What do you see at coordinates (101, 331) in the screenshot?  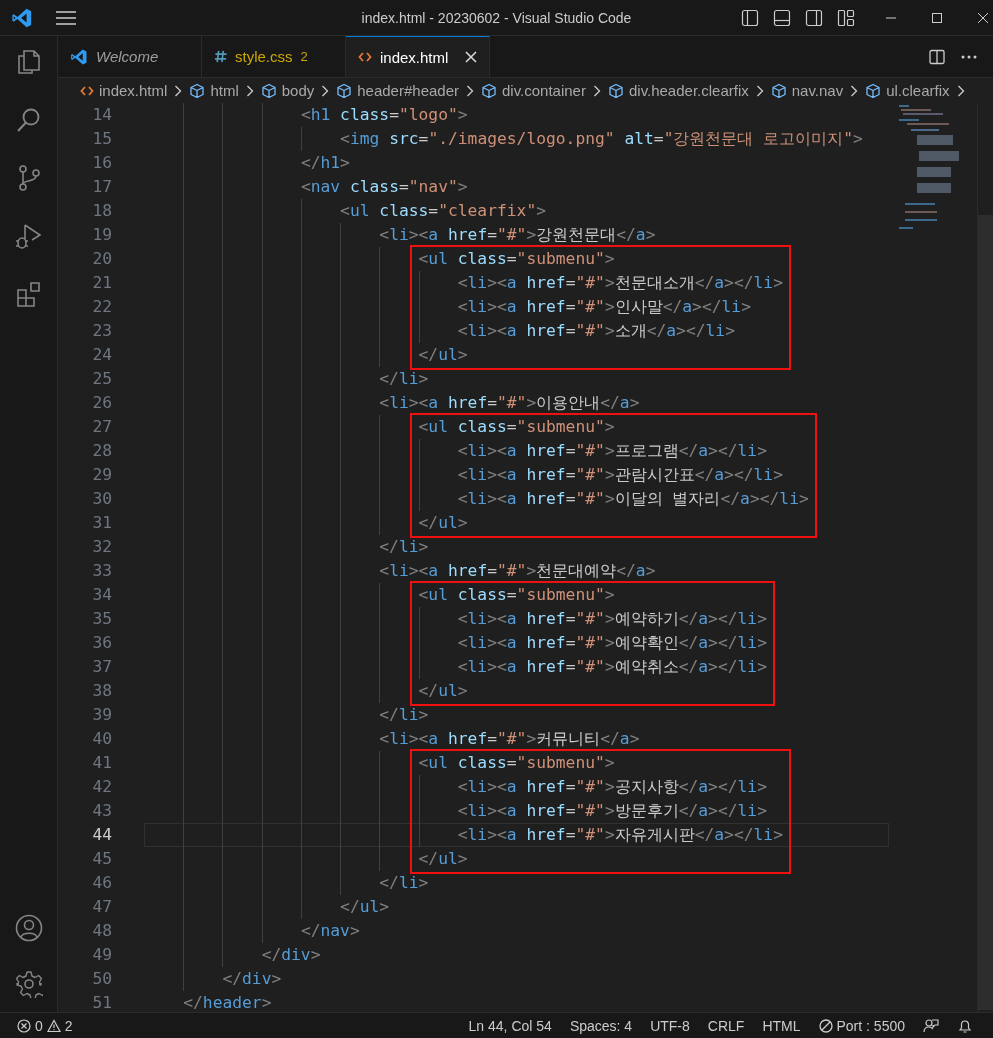 I see `line-number: 23` at bounding box center [101, 331].